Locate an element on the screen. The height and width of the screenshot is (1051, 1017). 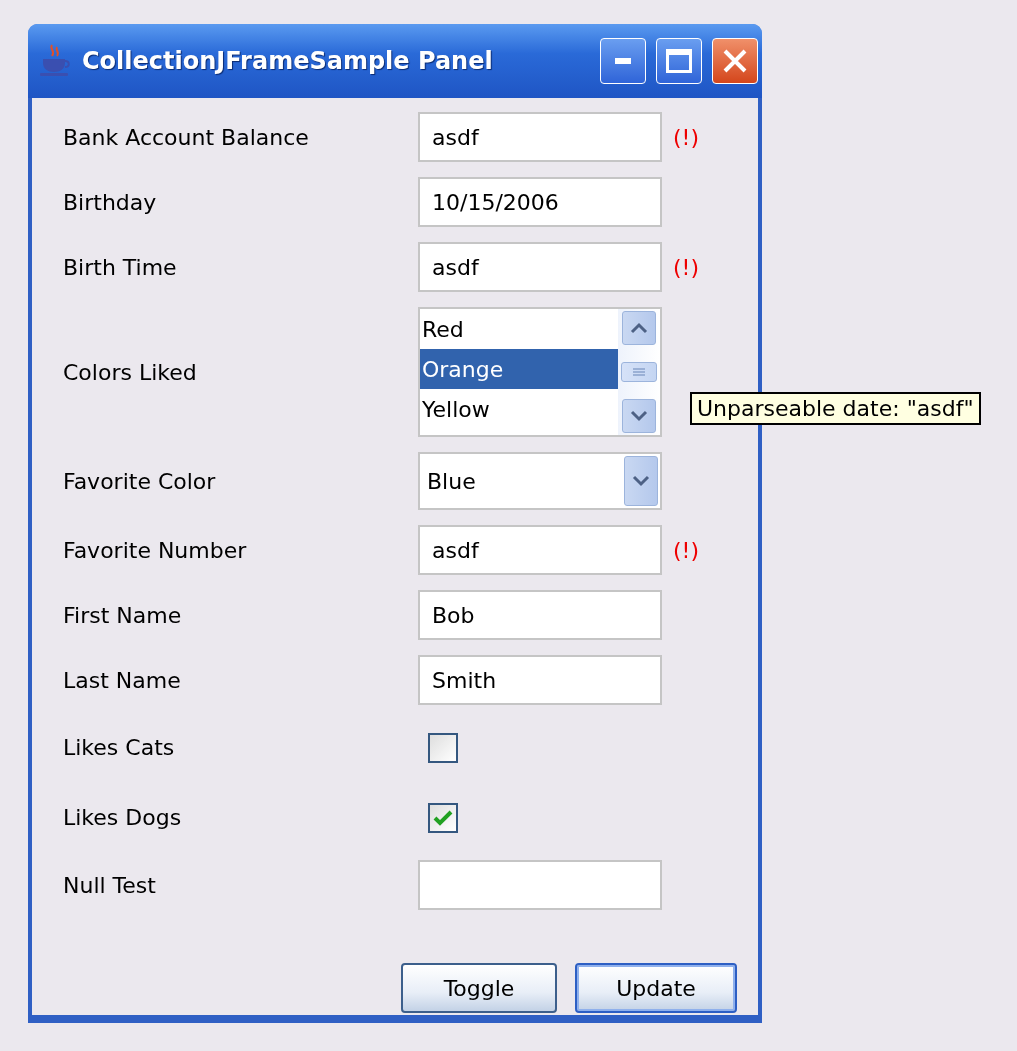
field-label: Birthday is located at coordinates (110, 202).